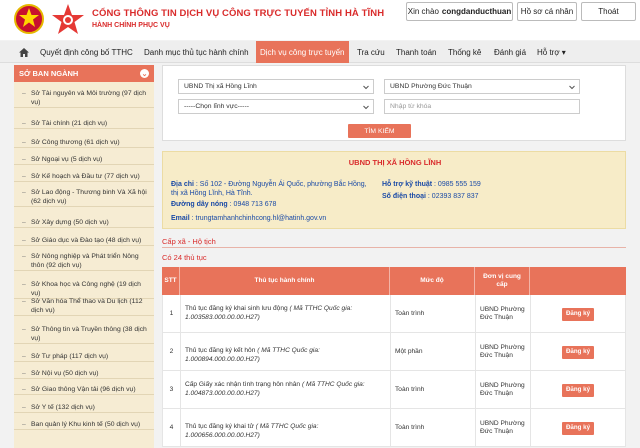 The image size is (640, 448). What do you see at coordinates (216, 106) in the screenshot?
I see `field-select-value: -----Chọn lĩnh vực-----` at bounding box center [216, 106].